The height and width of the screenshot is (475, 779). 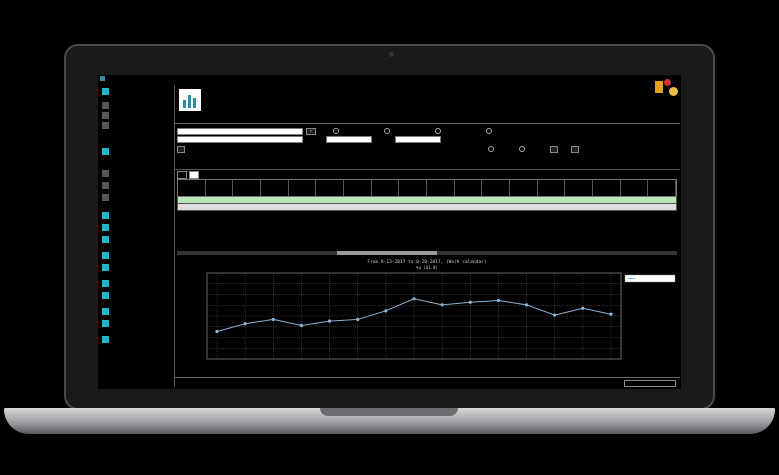 I want to click on date-from-input, so click(x=240, y=131).